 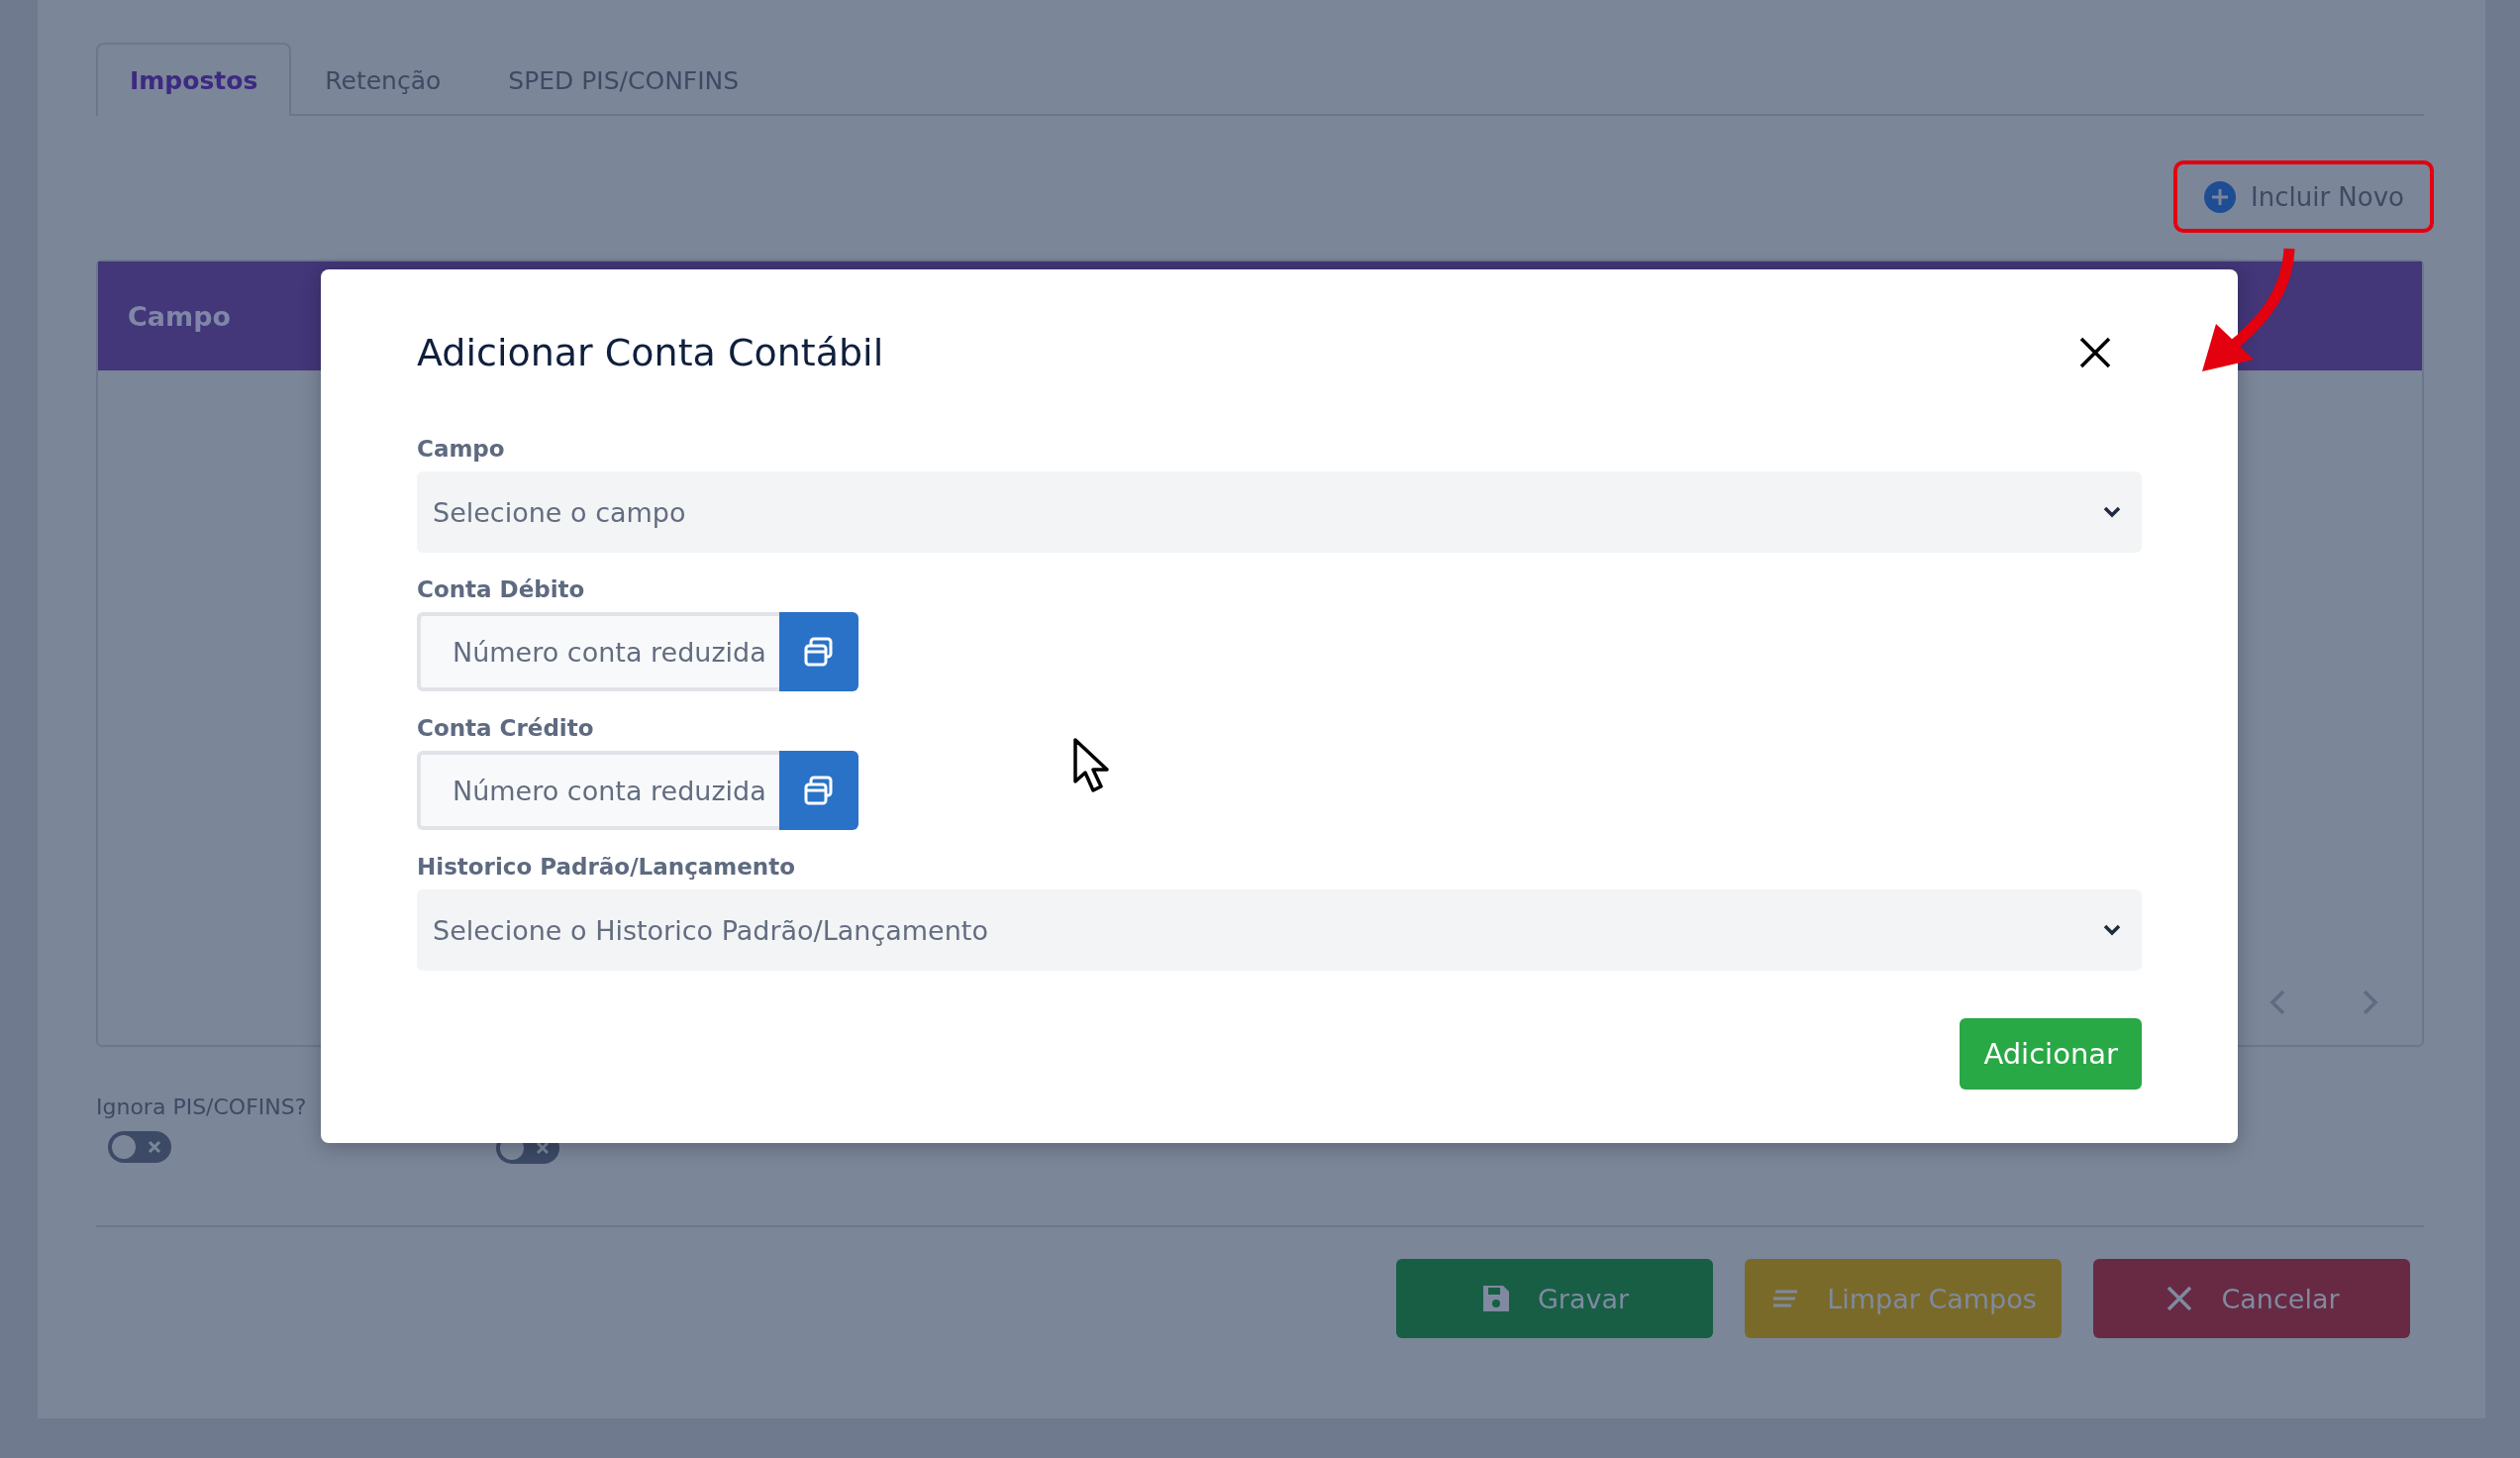 What do you see at coordinates (606, 867) in the screenshot?
I see `field-label: Historico Padrão/Lançamento` at bounding box center [606, 867].